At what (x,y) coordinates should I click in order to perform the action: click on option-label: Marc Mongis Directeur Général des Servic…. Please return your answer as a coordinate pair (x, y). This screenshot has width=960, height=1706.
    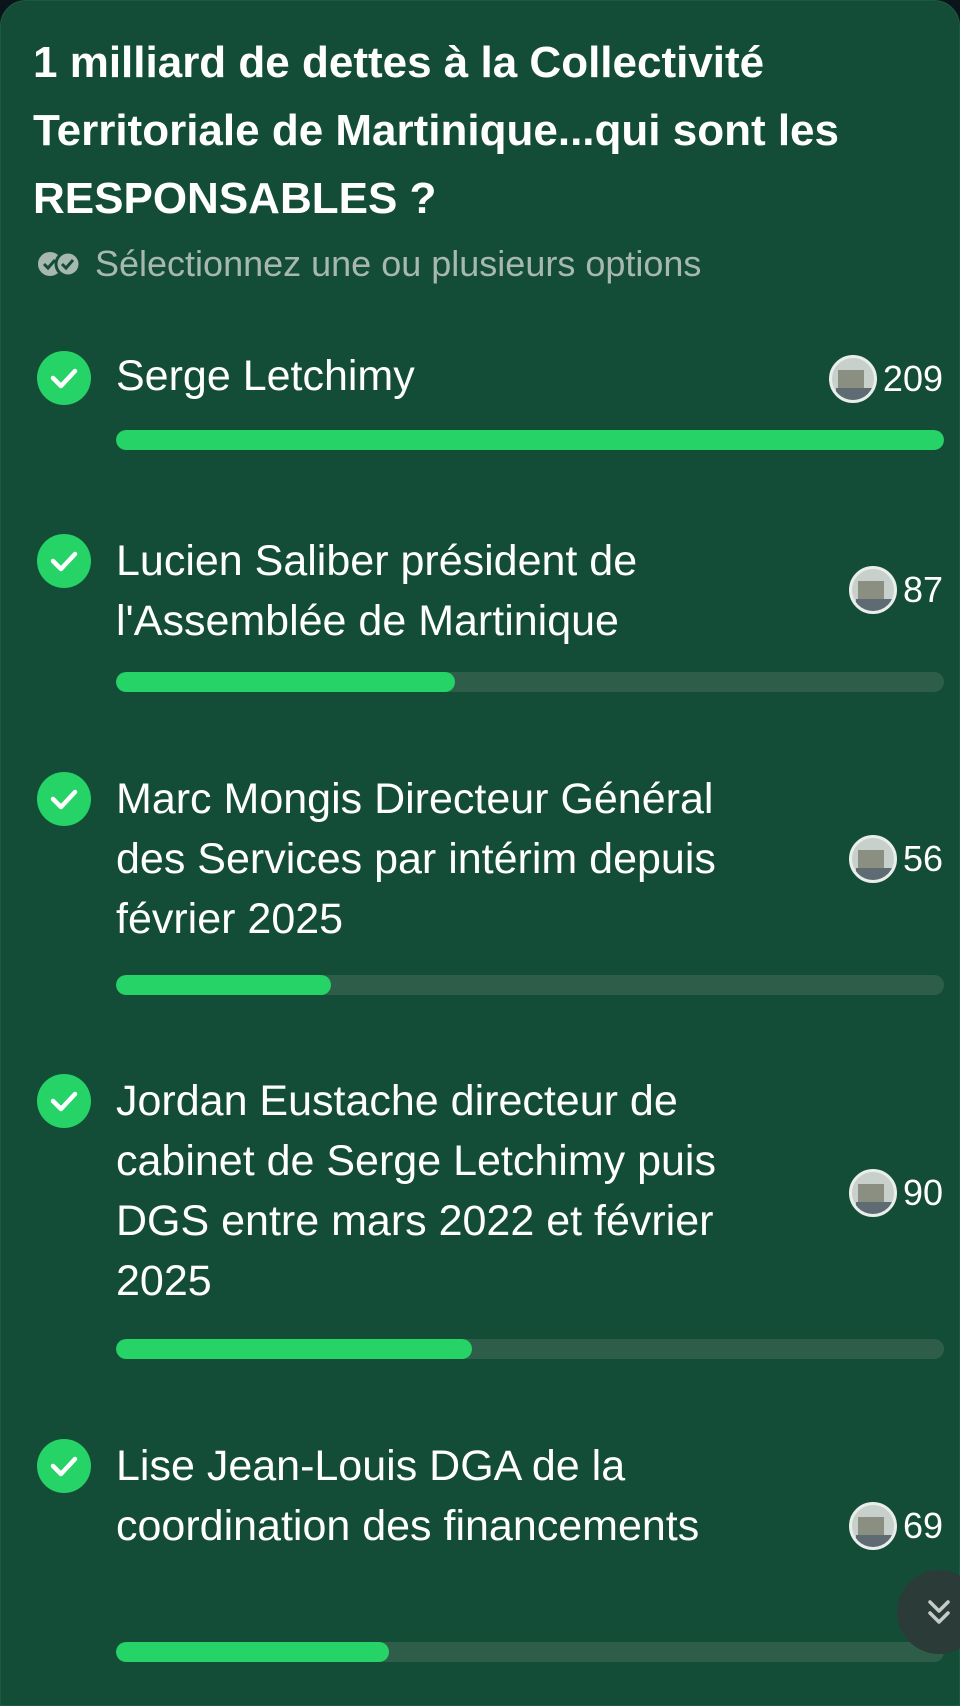
    Looking at the image, I should click on (416, 859).